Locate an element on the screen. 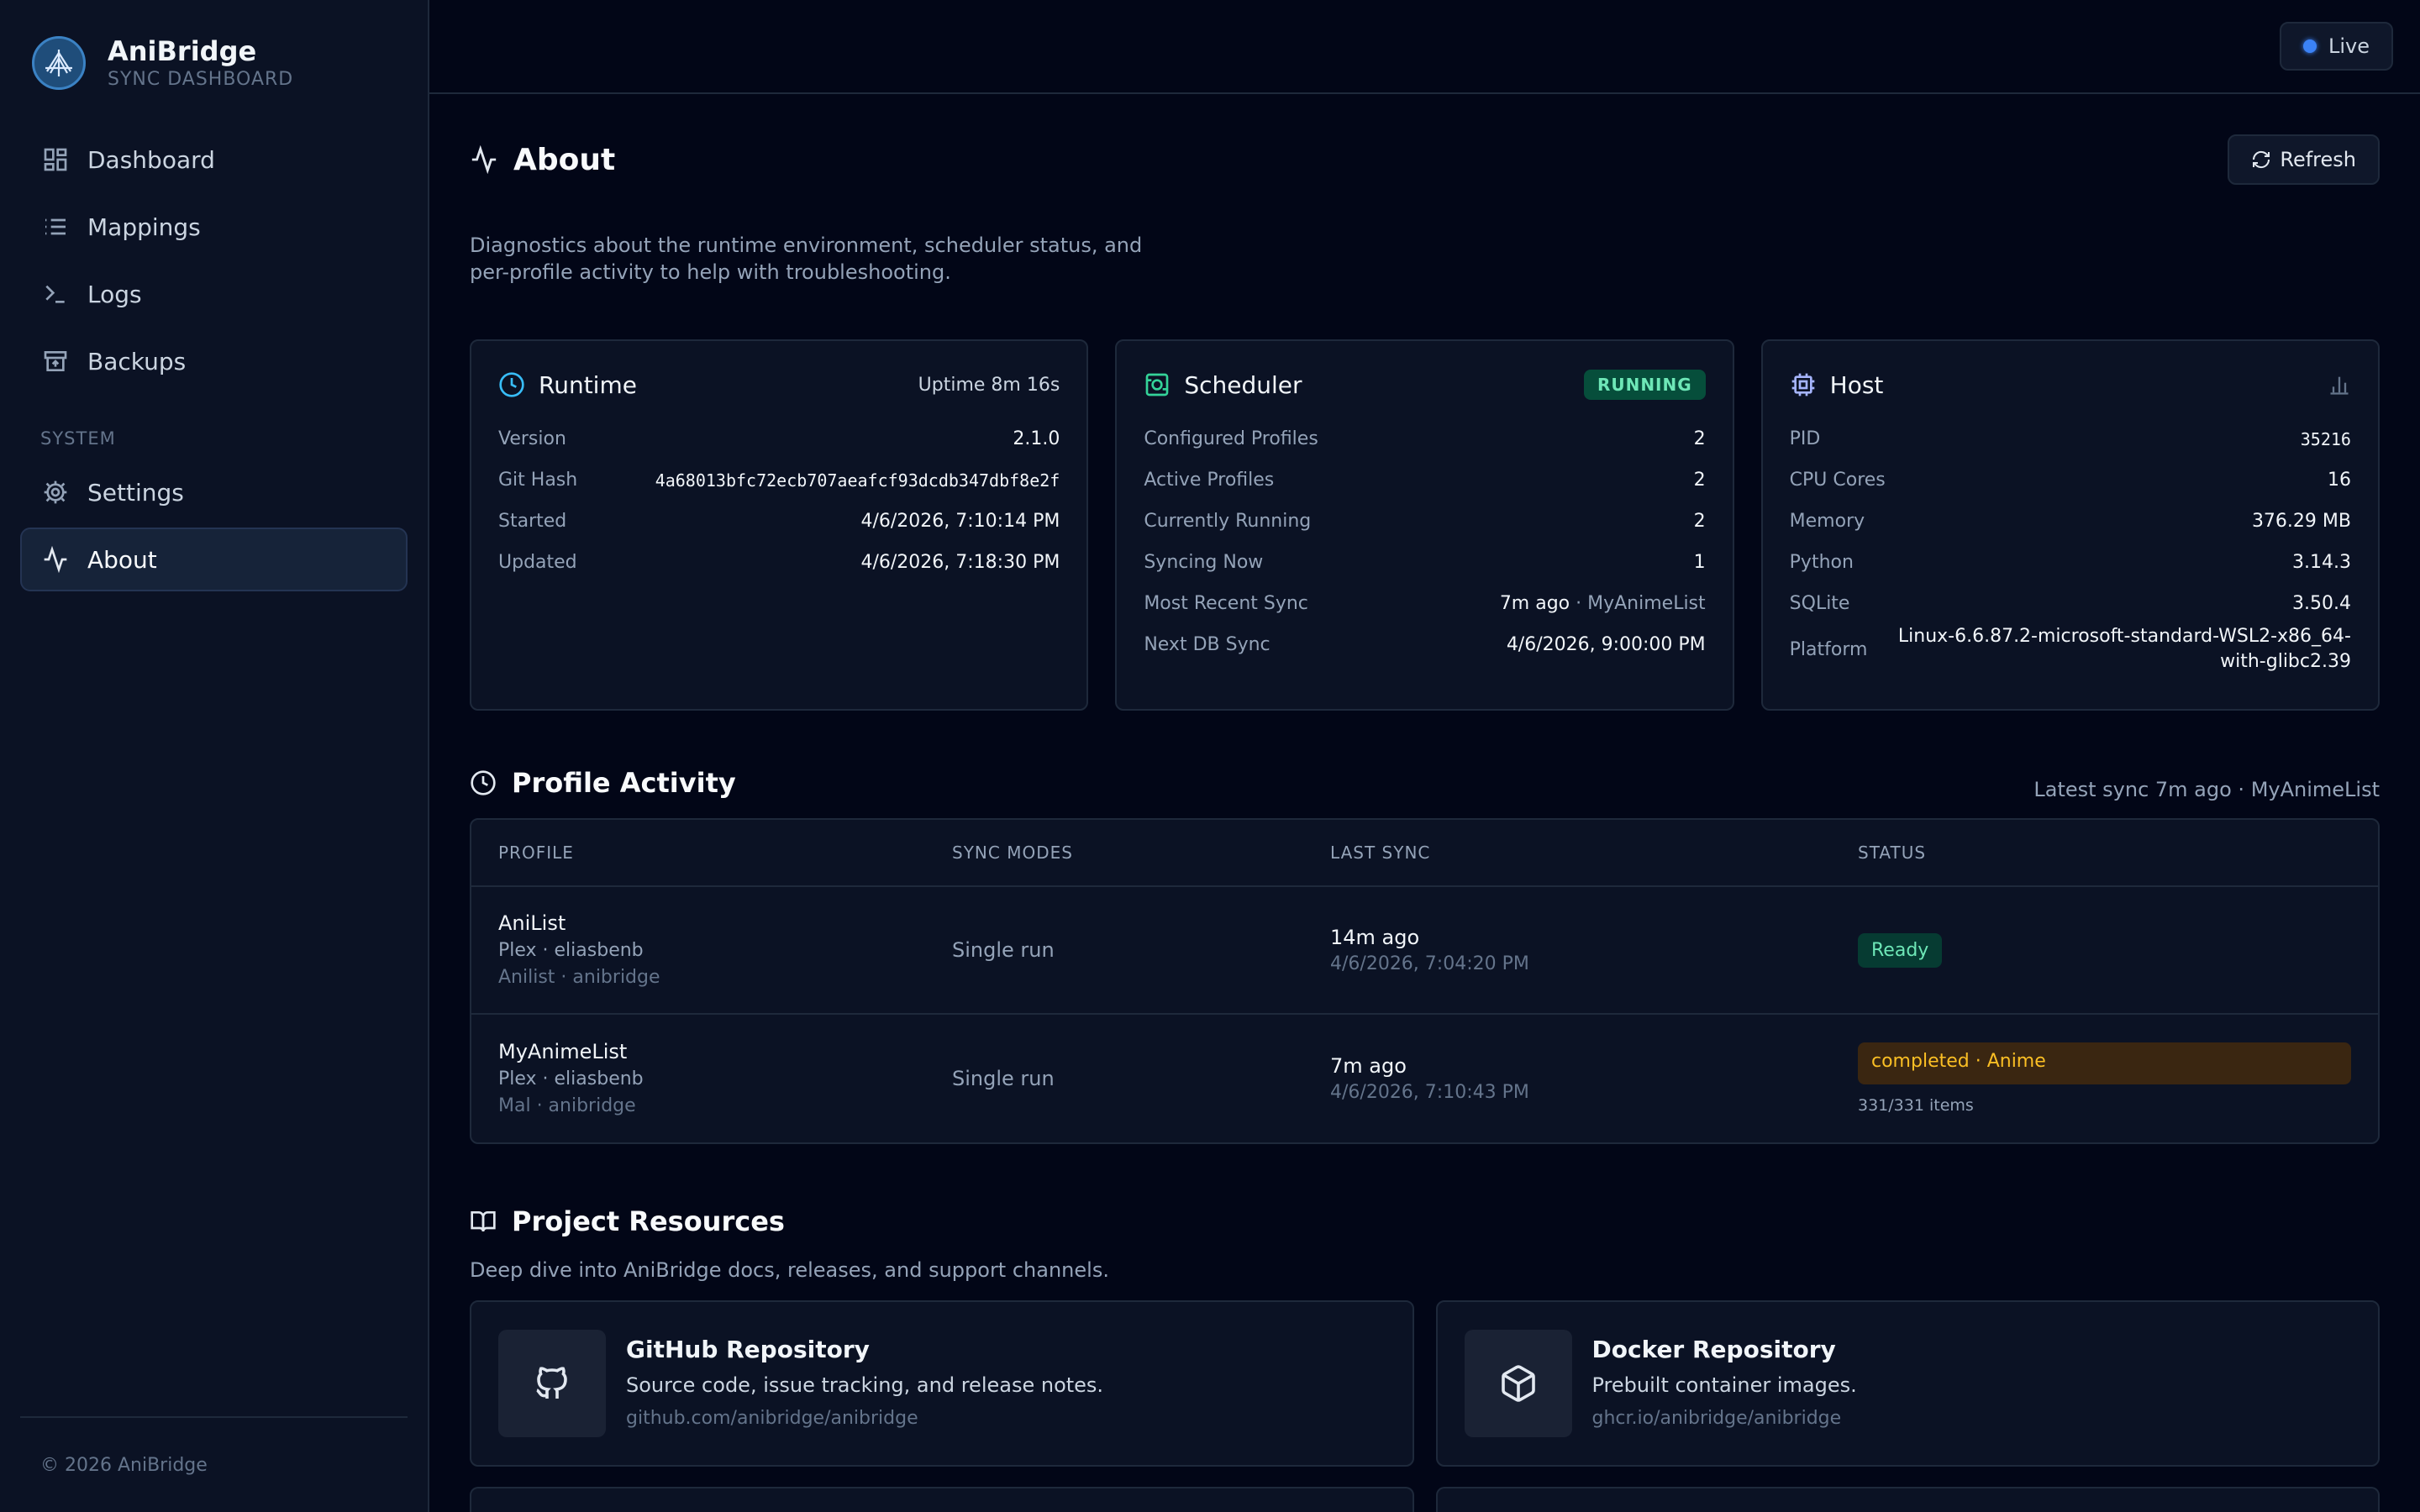 This screenshot has height=1512, width=2420. brand-subtitle: SYNC DASHBOARD is located at coordinates (201, 79).